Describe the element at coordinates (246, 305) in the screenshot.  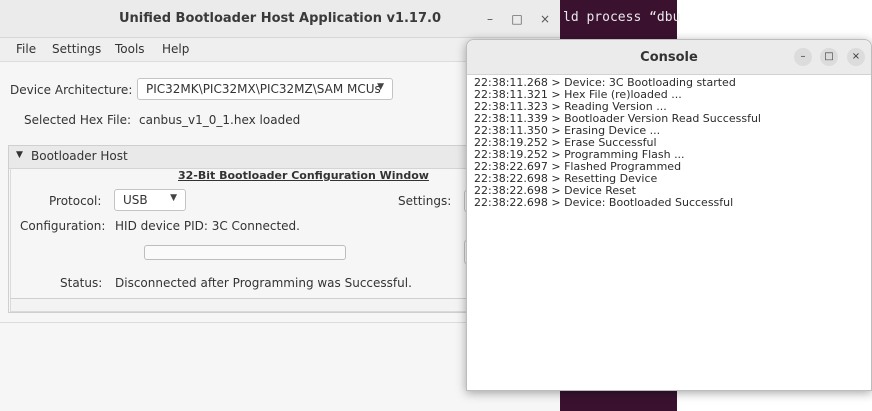
I see `panel-footer` at that location.